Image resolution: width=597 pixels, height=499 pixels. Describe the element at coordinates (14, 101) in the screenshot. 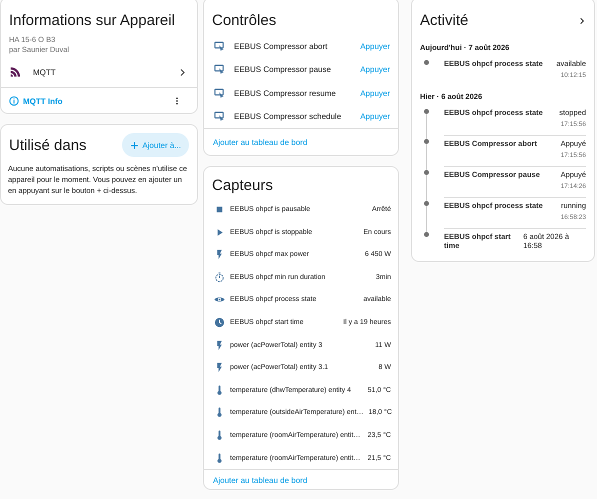

I see `info-icon` at that location.